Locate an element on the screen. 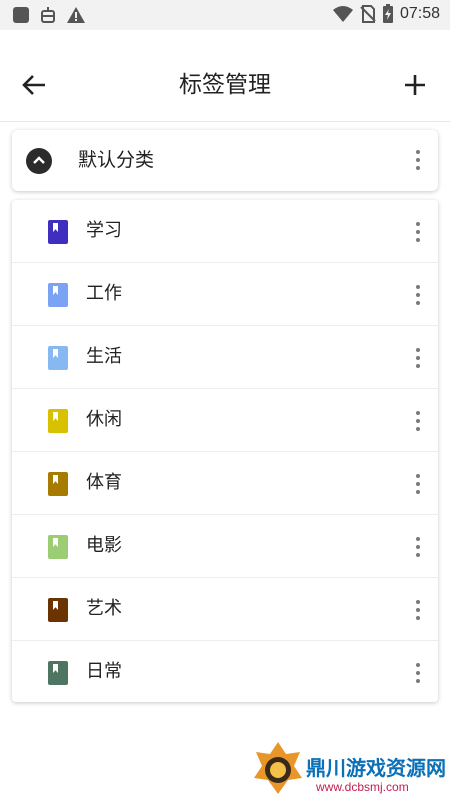 Image resolution: width=450 pixels, height=800 pixels. tag-label: 休闲 is located at coordinates (104, 419).